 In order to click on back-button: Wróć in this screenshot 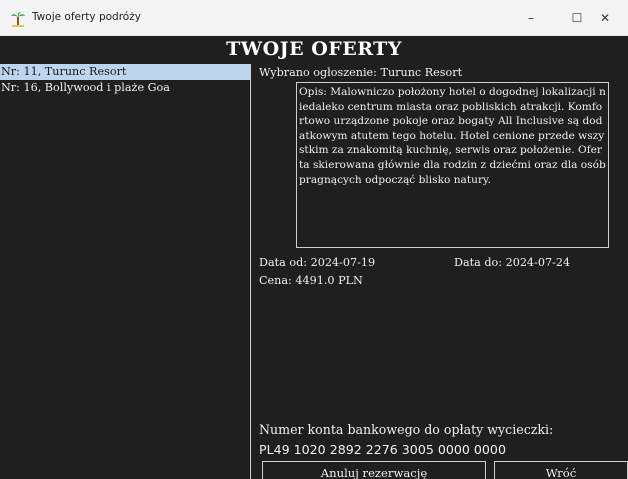, I will do `click(561, 470)`.